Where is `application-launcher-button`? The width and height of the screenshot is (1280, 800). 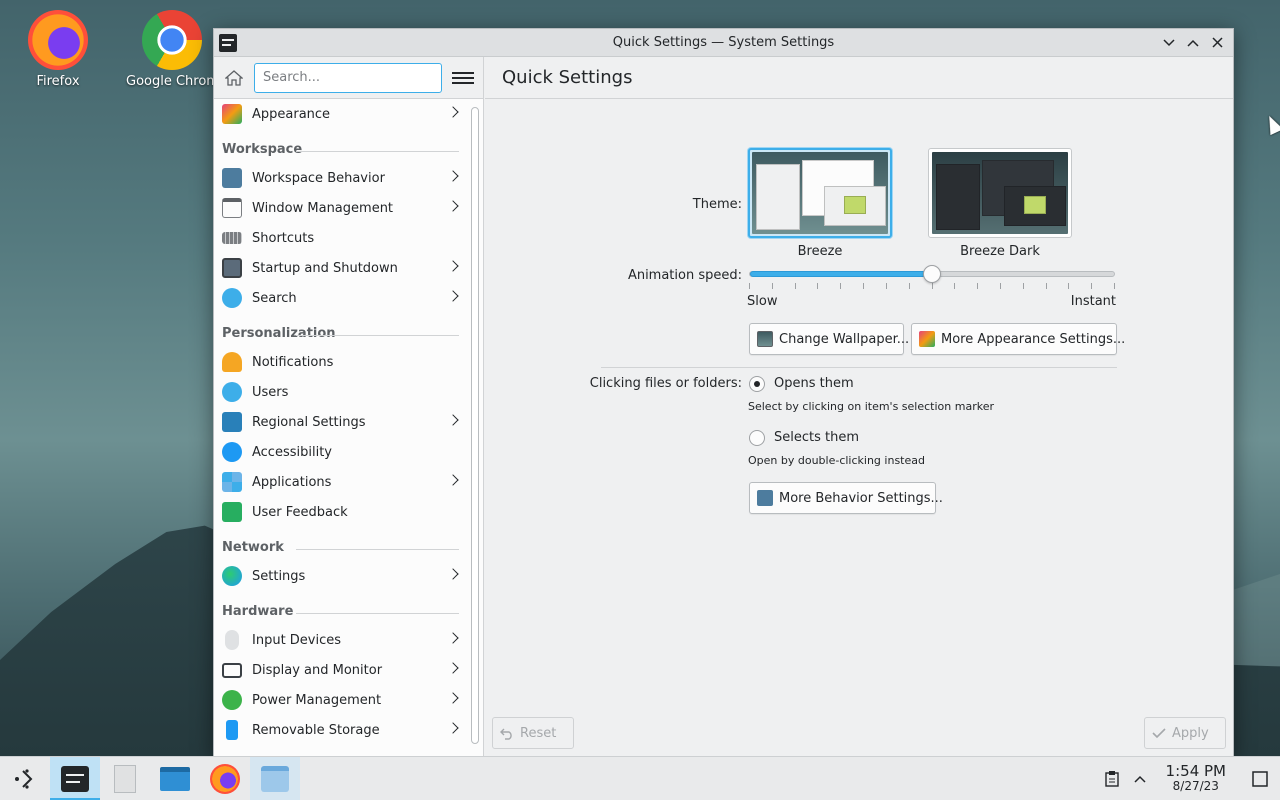
application-launcher-button is located at coordinates (25, 778).